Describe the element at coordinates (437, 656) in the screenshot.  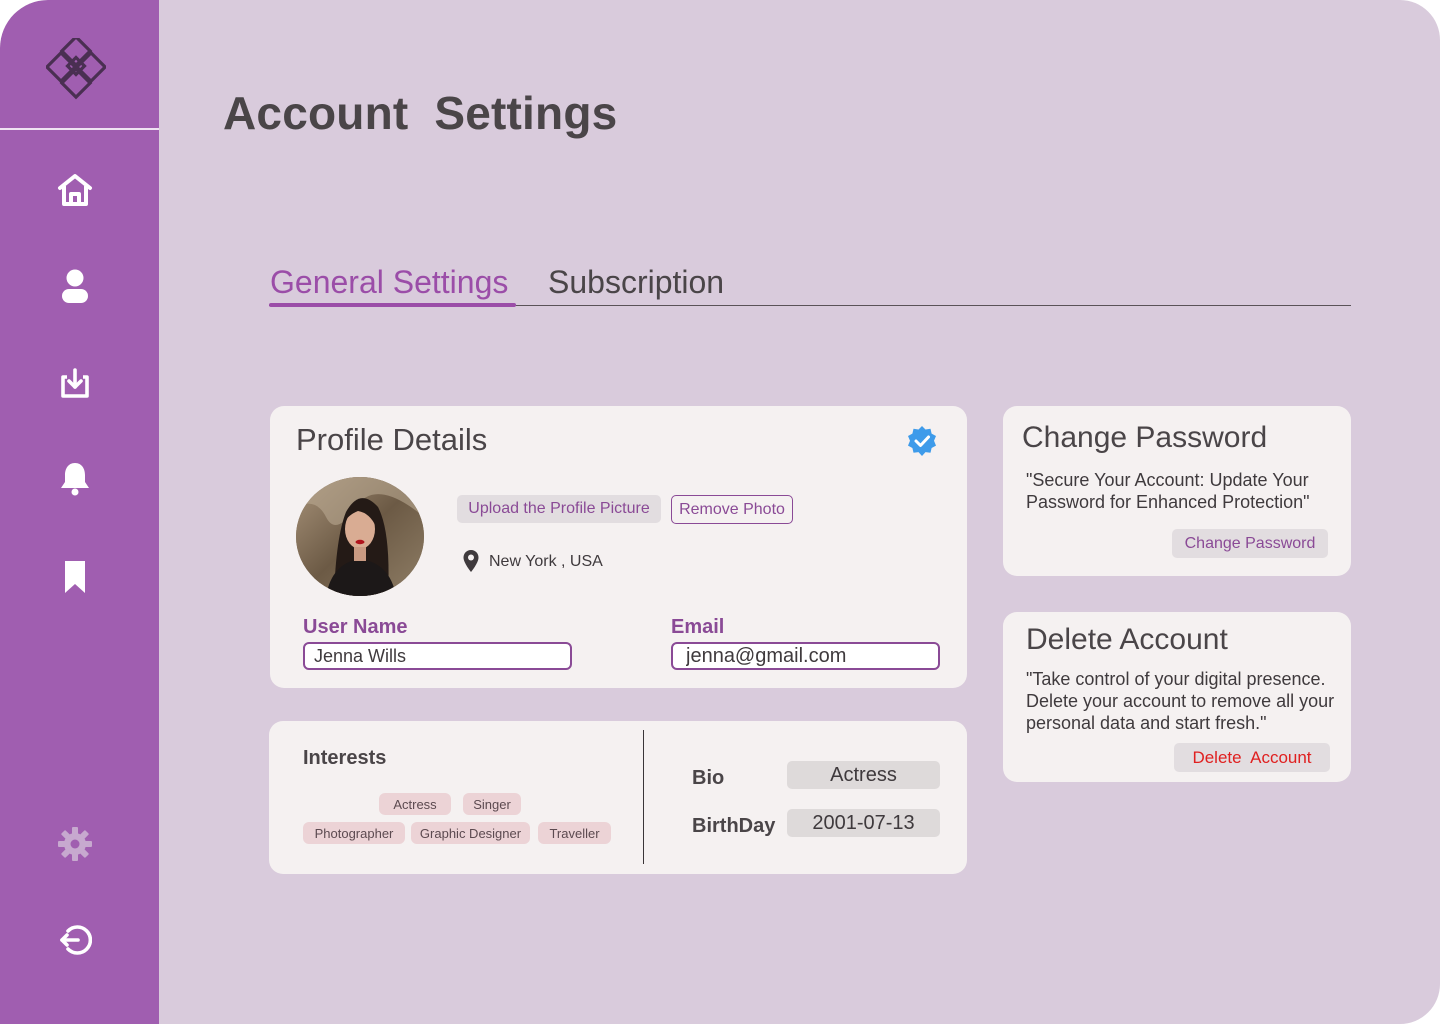
I see `username-input` at that location.